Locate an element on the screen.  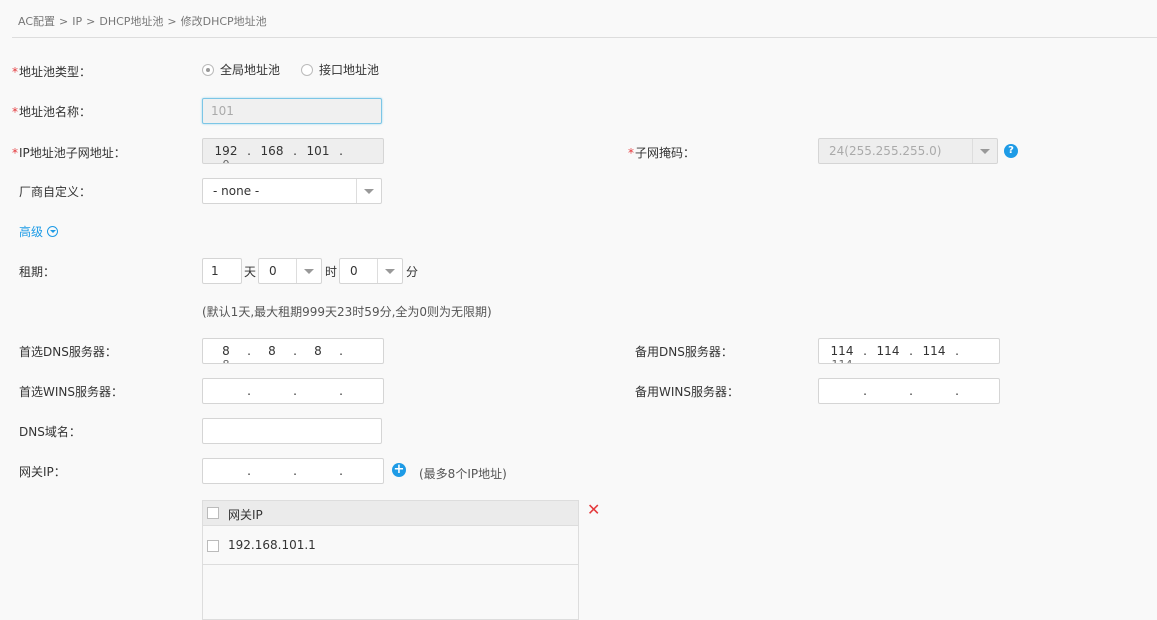
dns-primary-label: 首选DNS服务器： is located at coordinates (68, 352).